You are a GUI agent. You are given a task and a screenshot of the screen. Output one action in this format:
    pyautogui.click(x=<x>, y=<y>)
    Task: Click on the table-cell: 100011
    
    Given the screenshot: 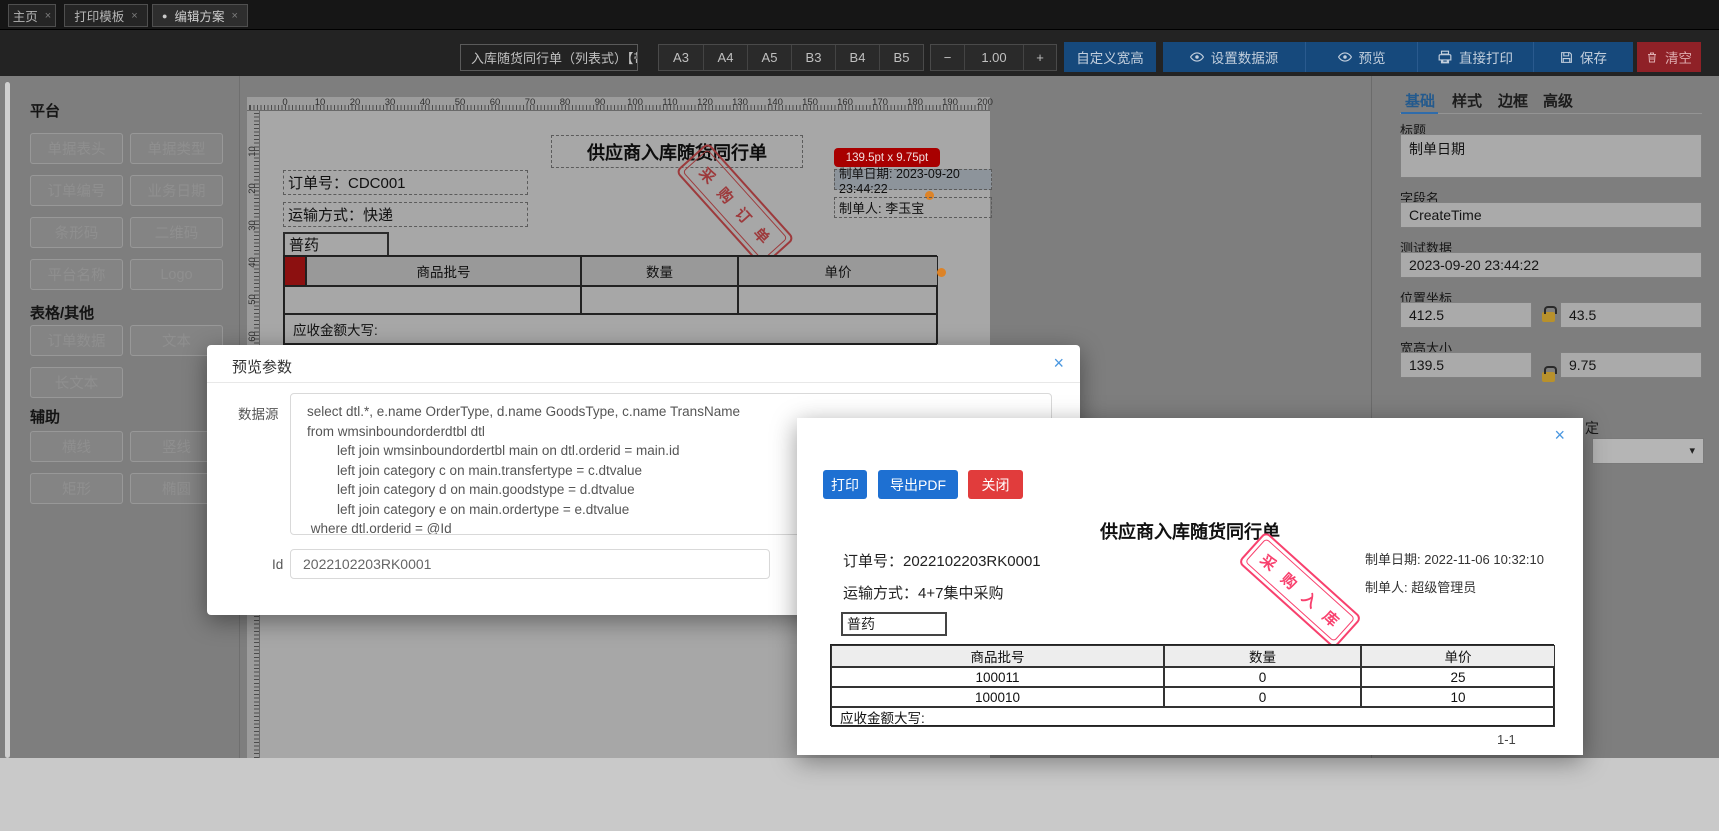 What is the action you would take?
    pyautogui.click(x=997, y=677)
    